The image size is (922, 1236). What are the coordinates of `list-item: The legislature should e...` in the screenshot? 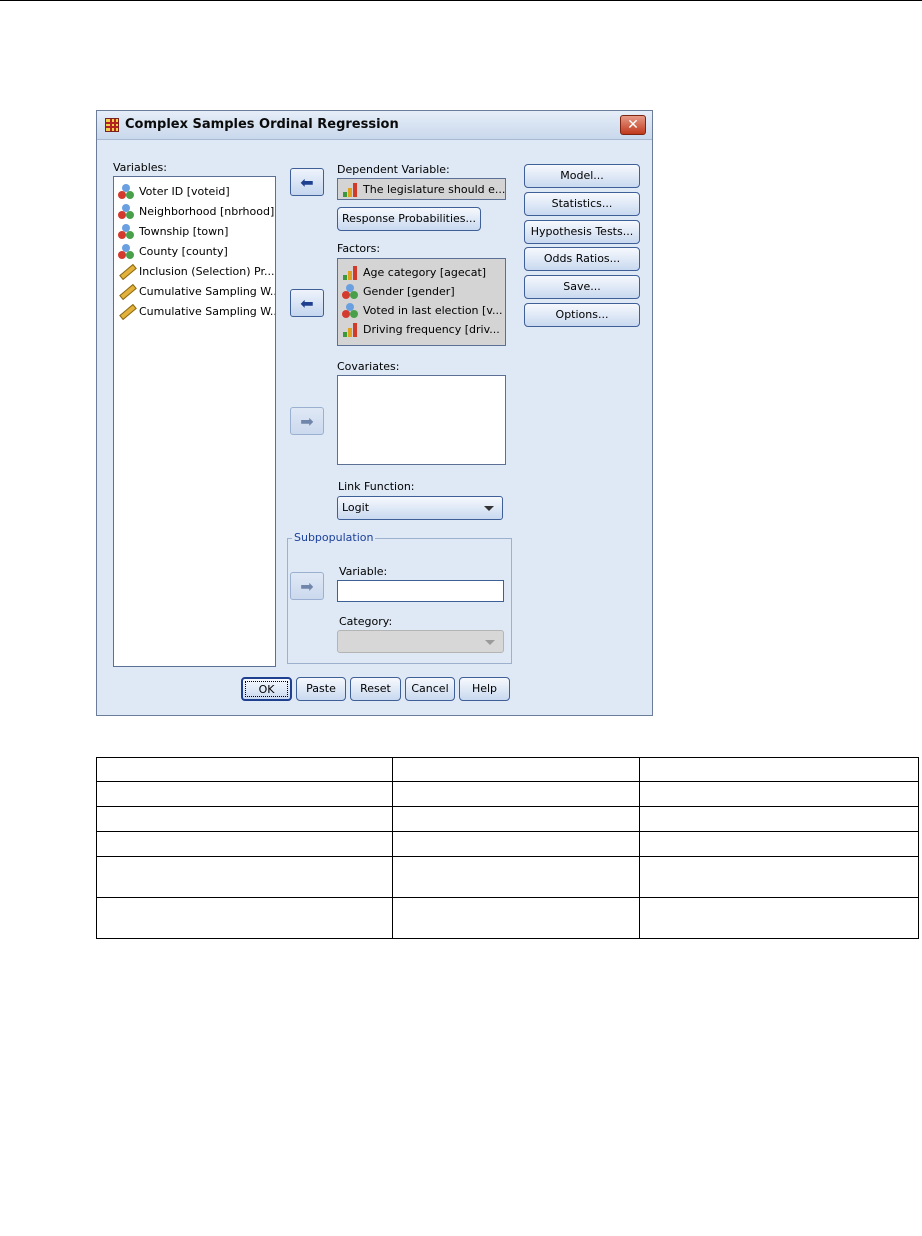 It's located at (421, 189).